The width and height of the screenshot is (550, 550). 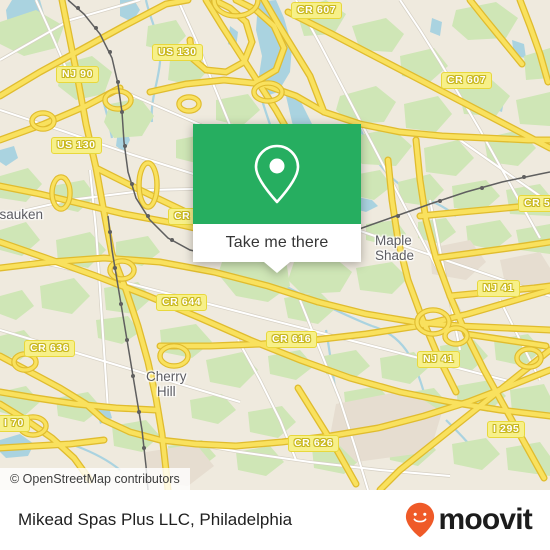 I want to click on place-label-maple-shade-line1: Maple, so click(x=393, y=240).